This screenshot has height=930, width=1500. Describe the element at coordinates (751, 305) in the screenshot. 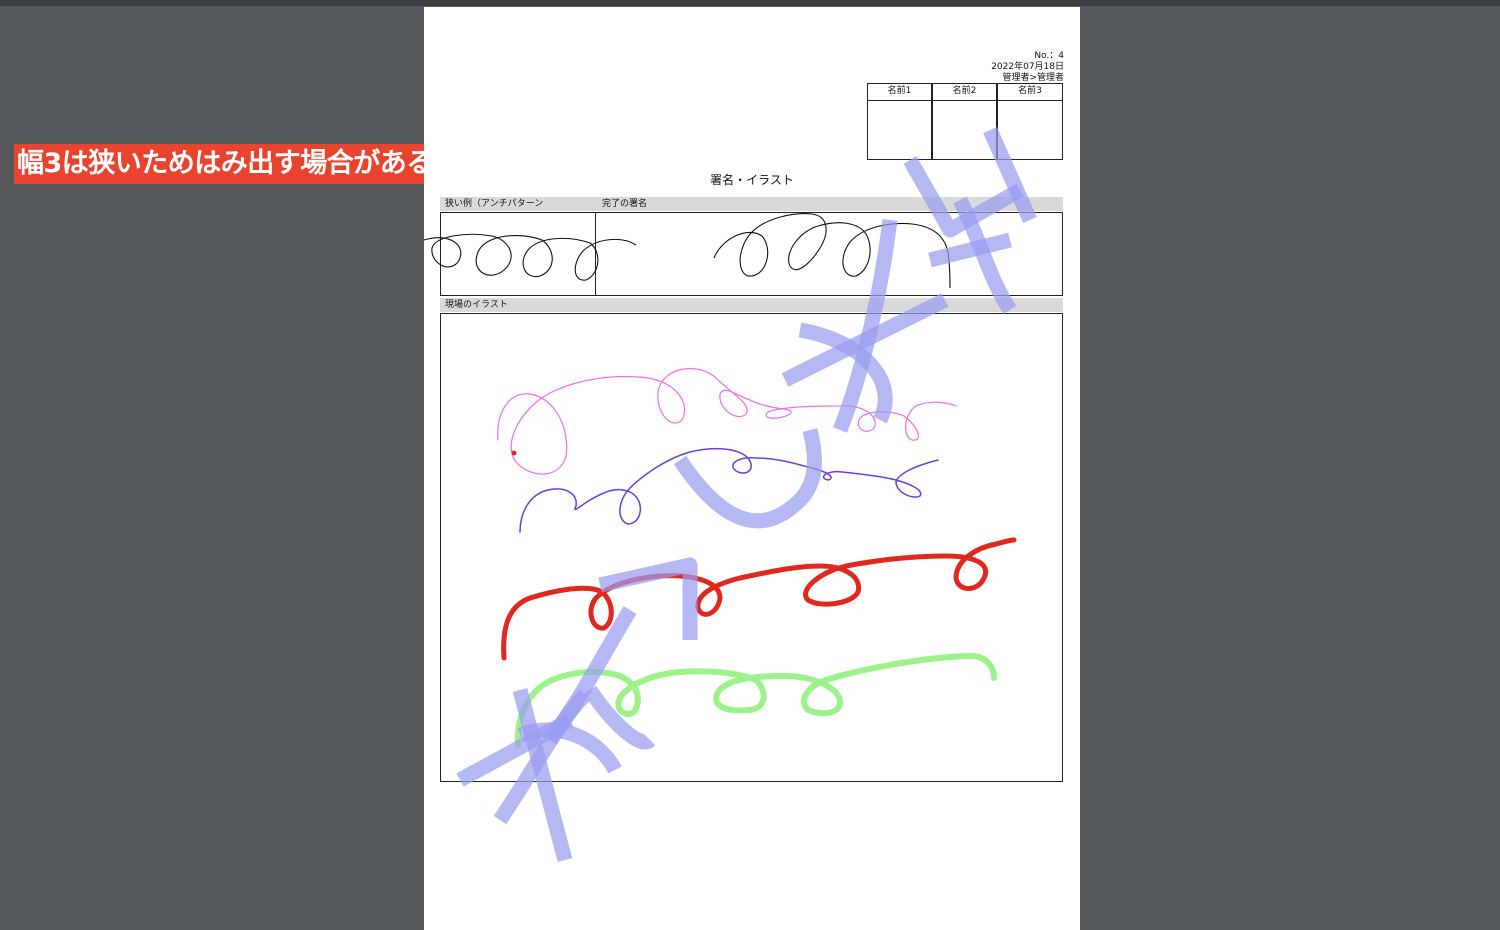

I see `illustration-section-header: 現場のイラスト` at that location.